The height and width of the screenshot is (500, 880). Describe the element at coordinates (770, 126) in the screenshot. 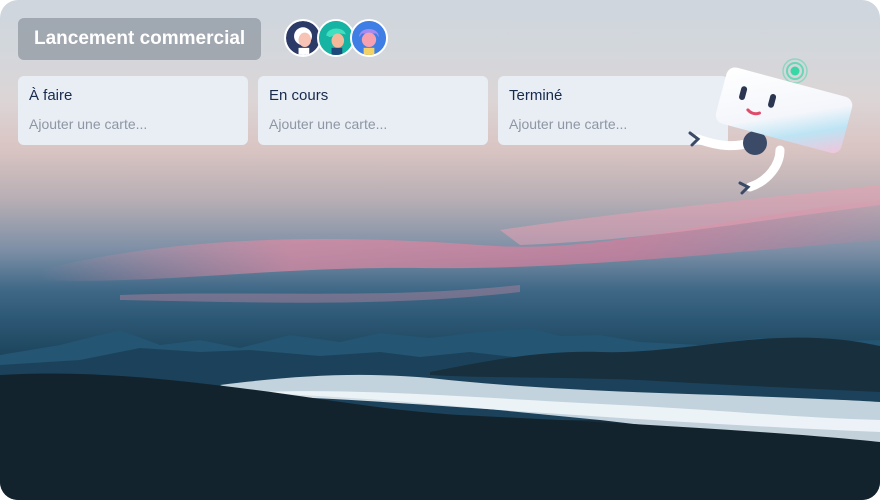

I see `robot-mascot-icon` at that location.